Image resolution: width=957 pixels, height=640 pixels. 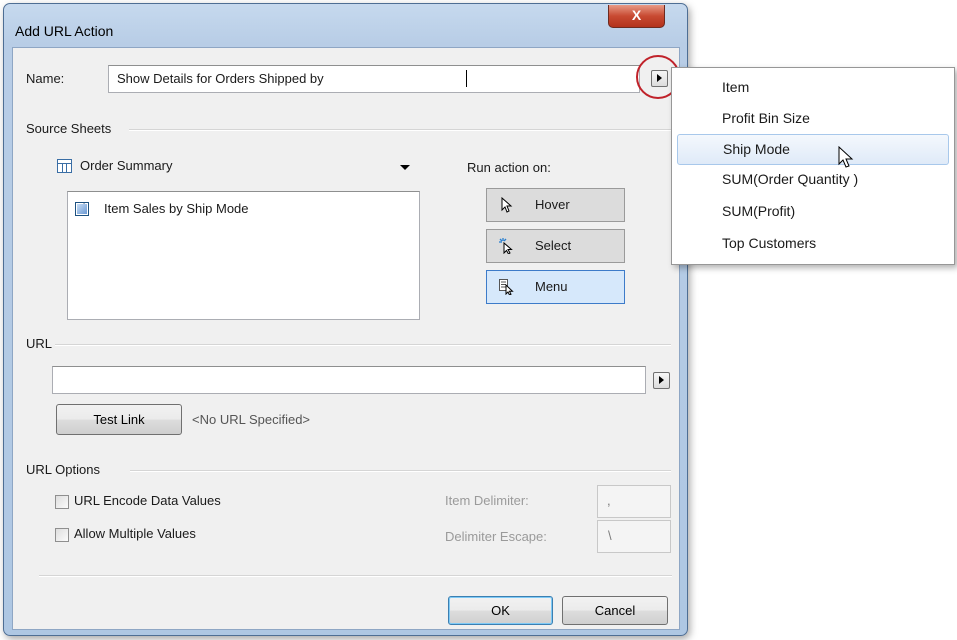 I want to click on footer-divider, so click(x=355, y=576).